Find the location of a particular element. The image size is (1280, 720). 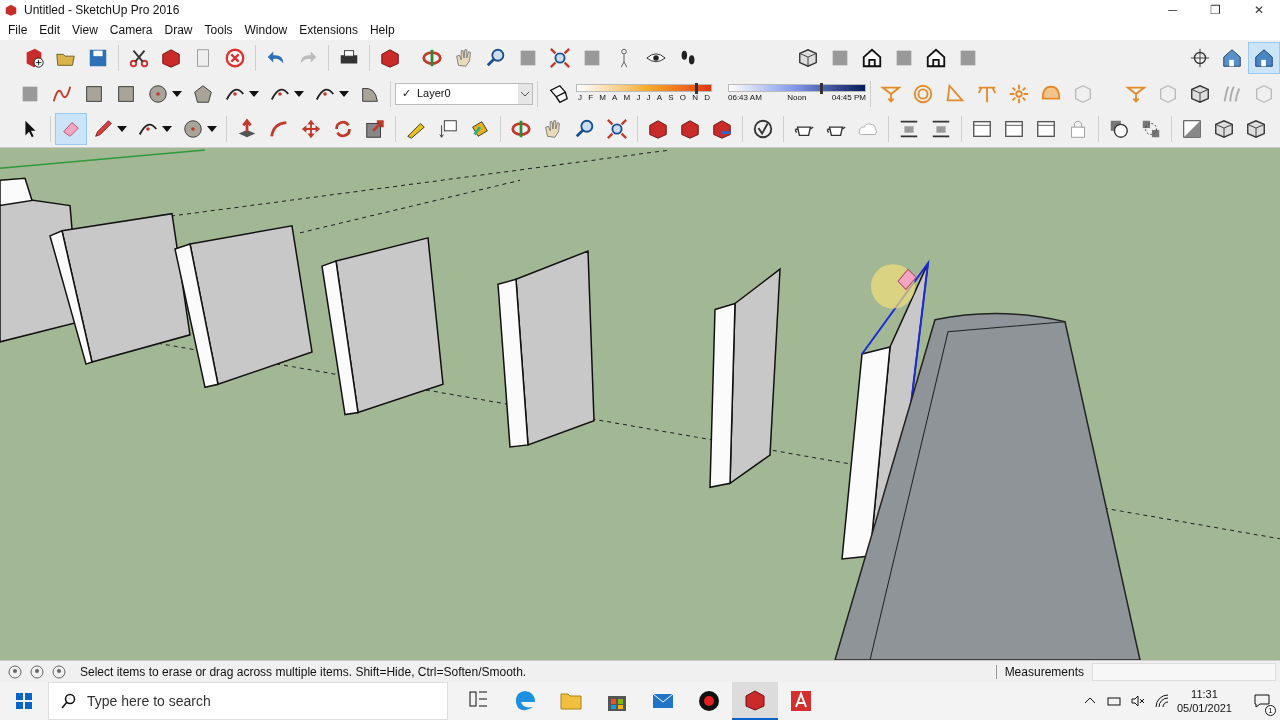

layer-name: Layer0 is located at coordinates (434, 94).